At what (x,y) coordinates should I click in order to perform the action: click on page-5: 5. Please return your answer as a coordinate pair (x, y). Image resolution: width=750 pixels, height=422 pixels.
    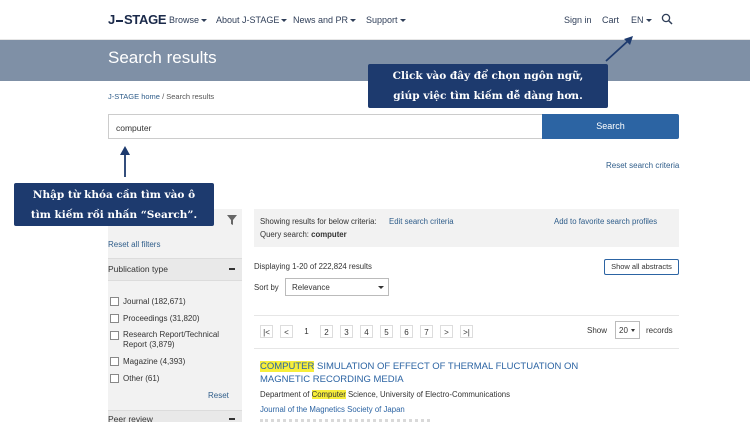
    Looking at the image, I should click on (386, 331).